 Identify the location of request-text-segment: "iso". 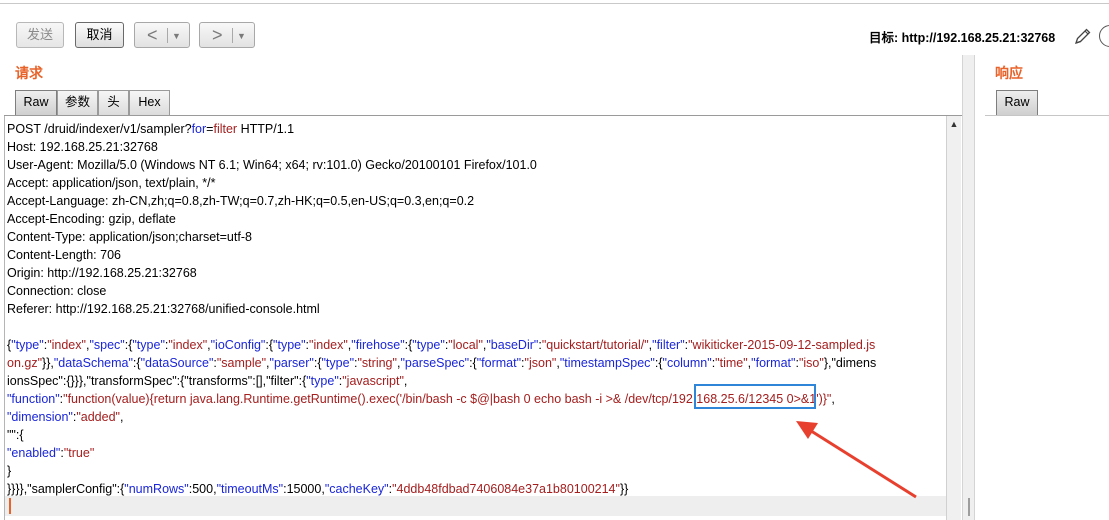
(811, 363).